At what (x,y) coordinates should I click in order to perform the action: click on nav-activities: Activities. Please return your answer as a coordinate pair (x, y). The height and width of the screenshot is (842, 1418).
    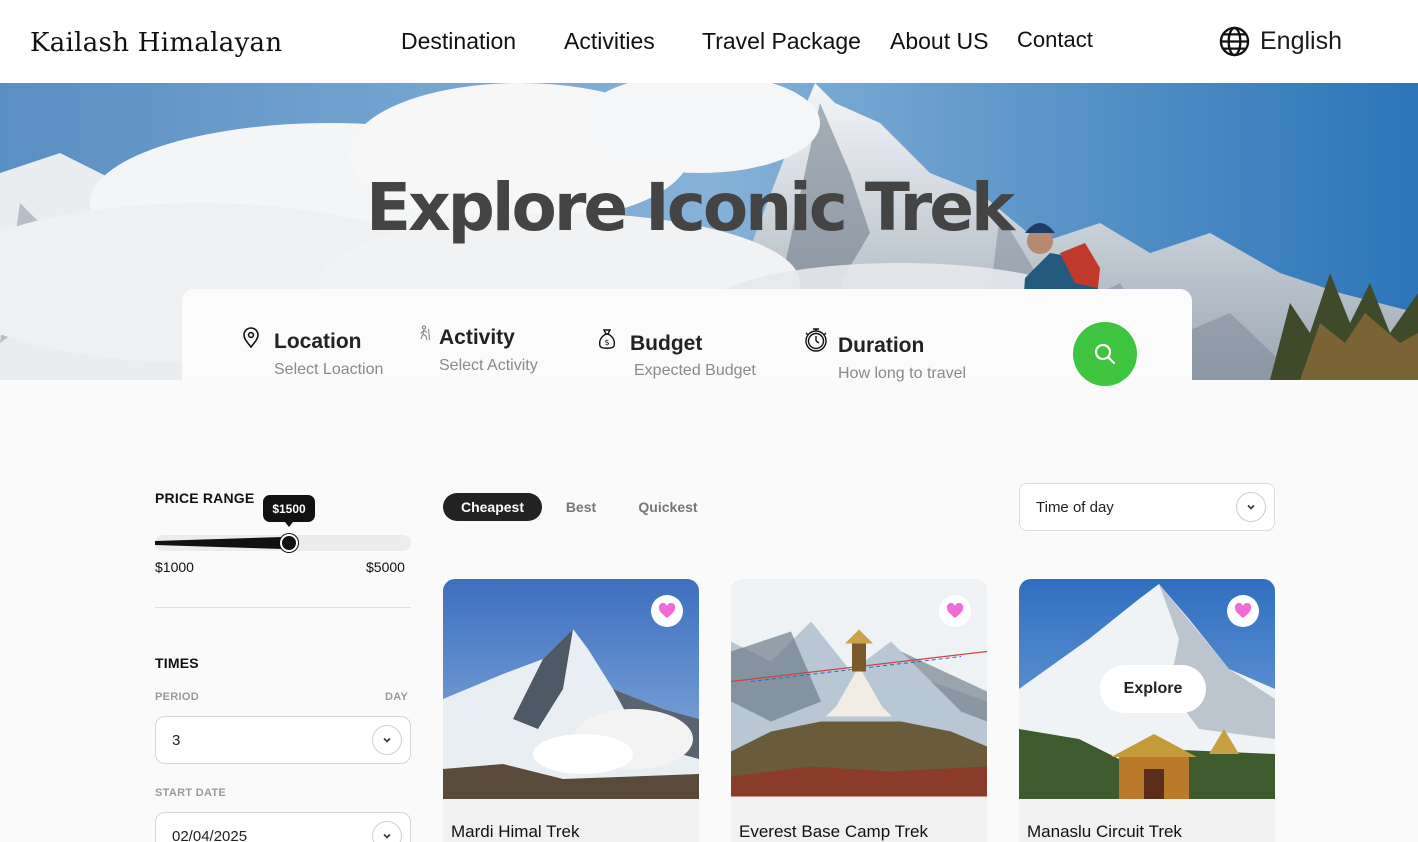
    Looking at the image, I should click on (609, 41).